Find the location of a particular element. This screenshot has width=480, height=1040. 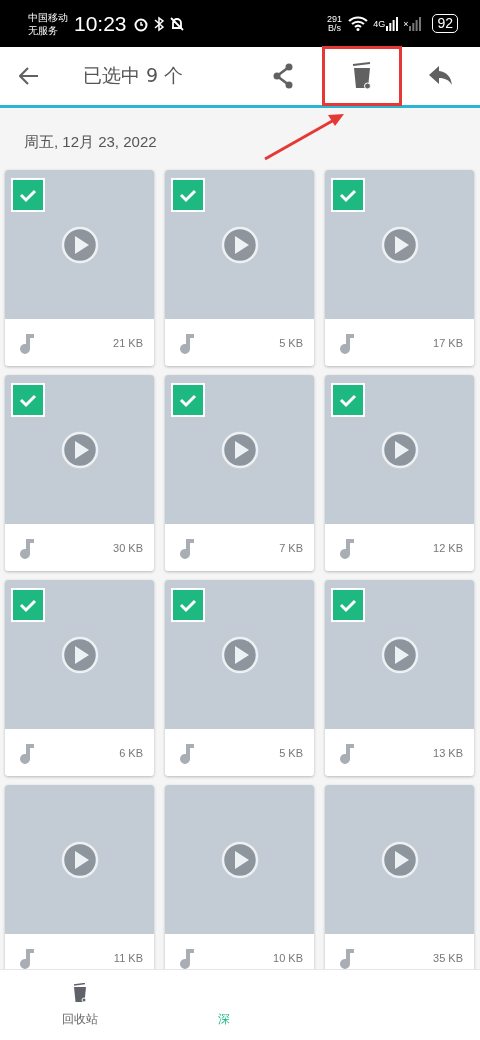

clock: 10:23 is located at coordinates (100, 23).